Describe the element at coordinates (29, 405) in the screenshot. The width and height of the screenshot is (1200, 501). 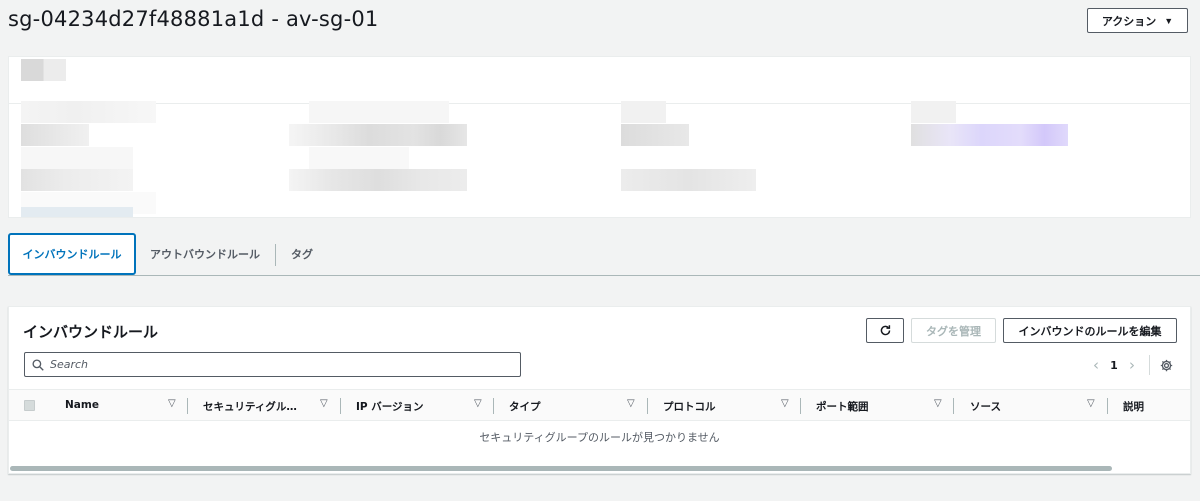
I see `select-all-checkbox` at that location.